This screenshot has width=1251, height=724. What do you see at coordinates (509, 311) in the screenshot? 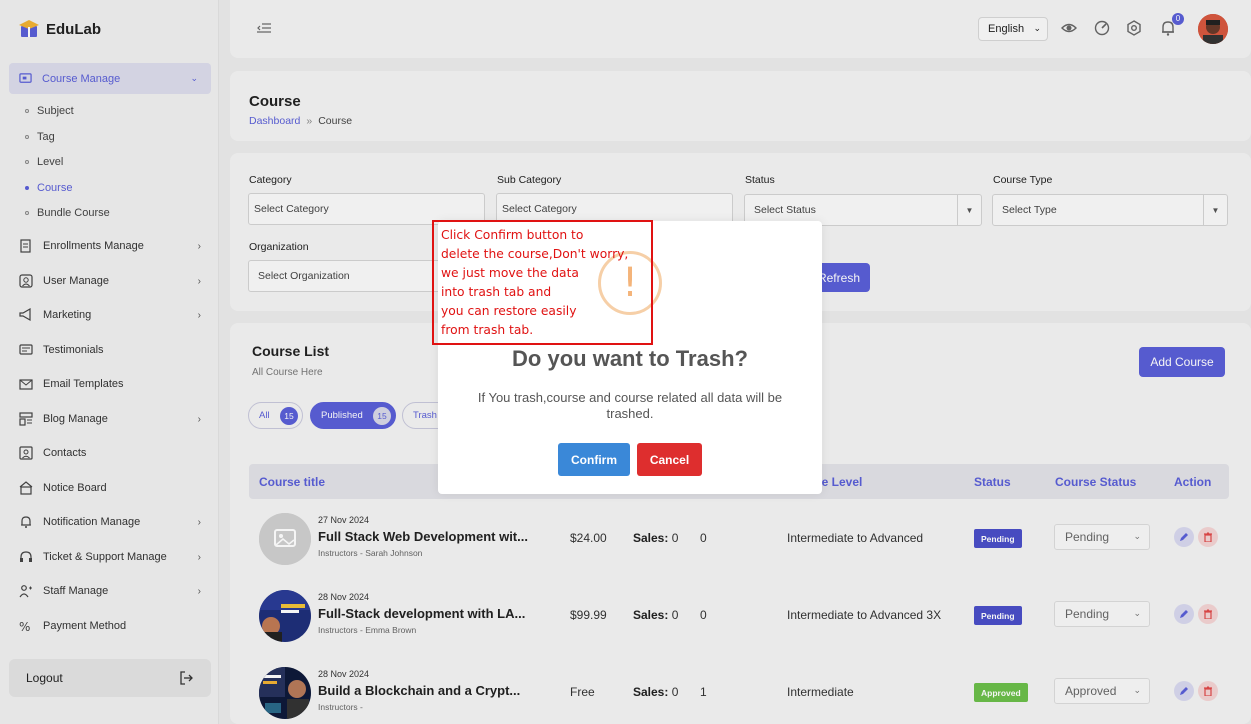
I see `annotation-line: you can restore easily` at bounding box center [509, 311].